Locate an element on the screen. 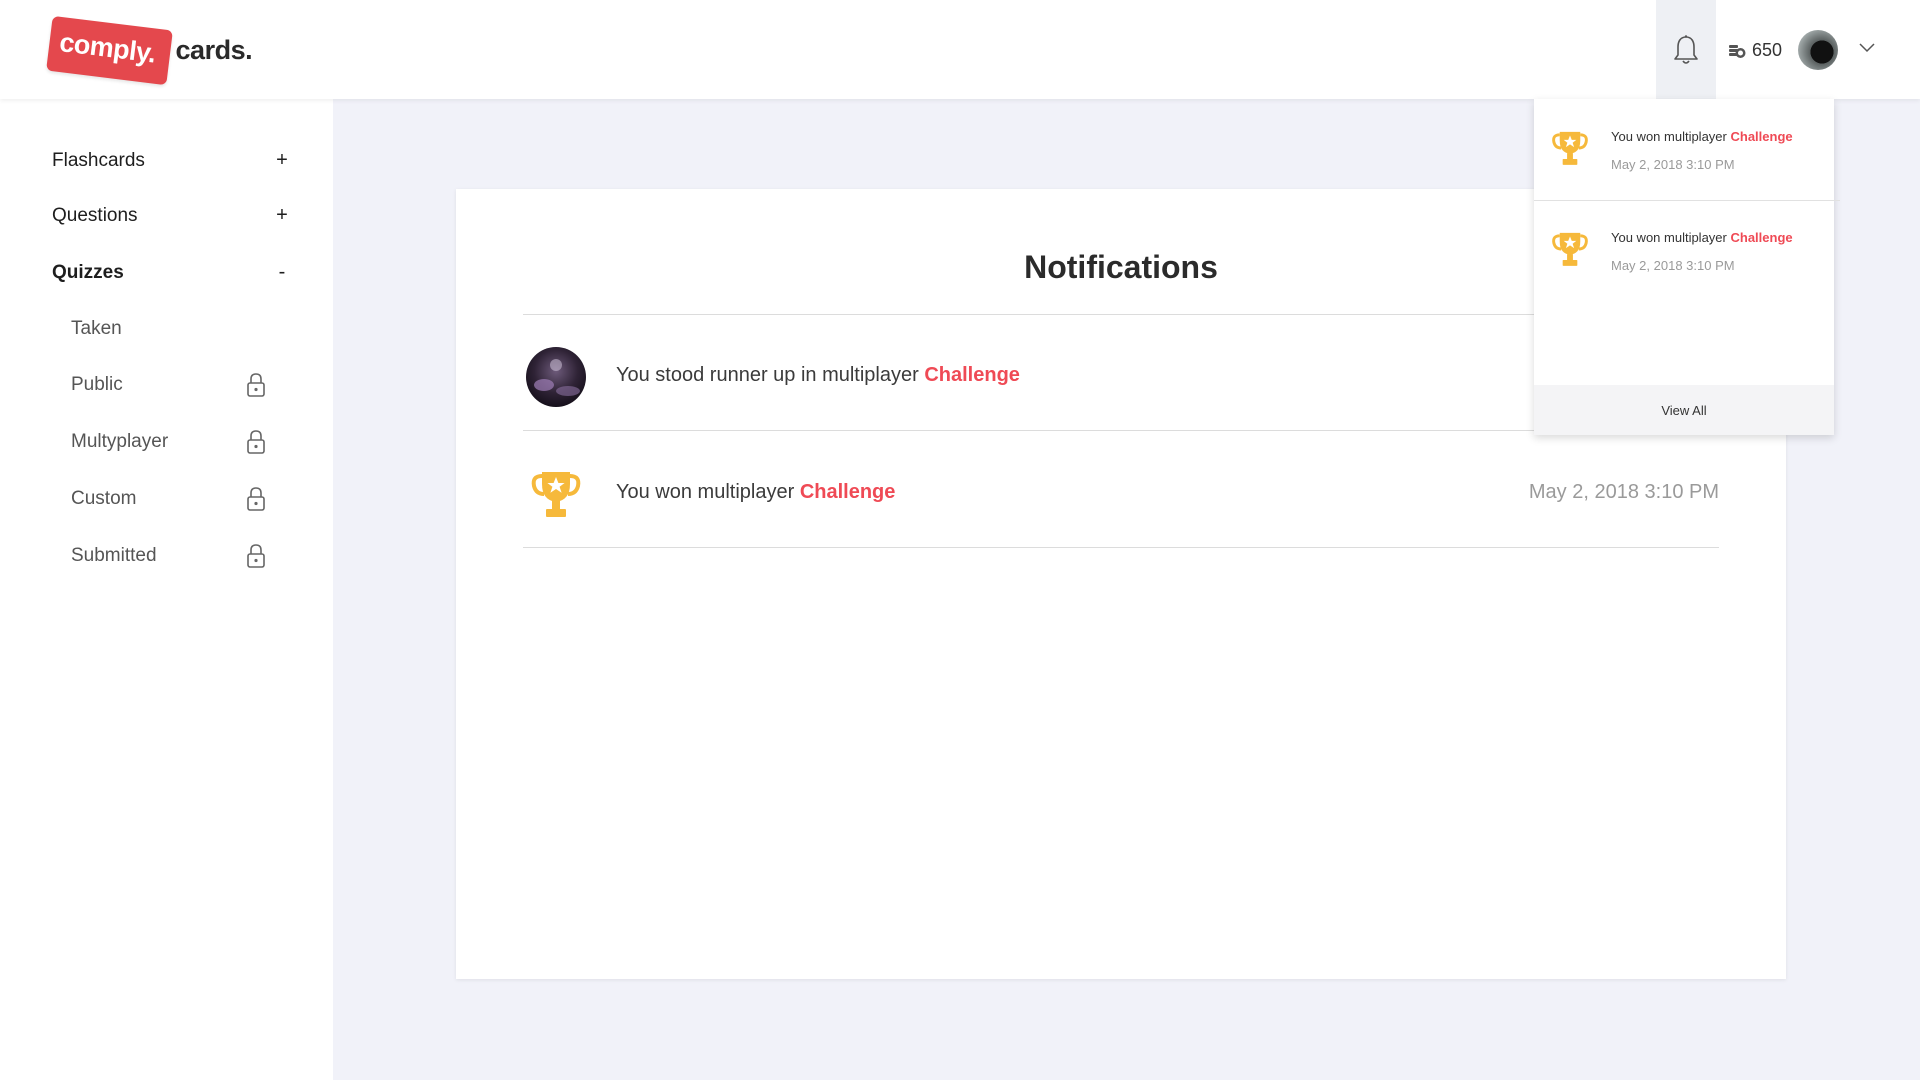 This screenshot has height=1080, width=1920. sidebar-subitem-label: Custom is located at coordinates (104, 498).